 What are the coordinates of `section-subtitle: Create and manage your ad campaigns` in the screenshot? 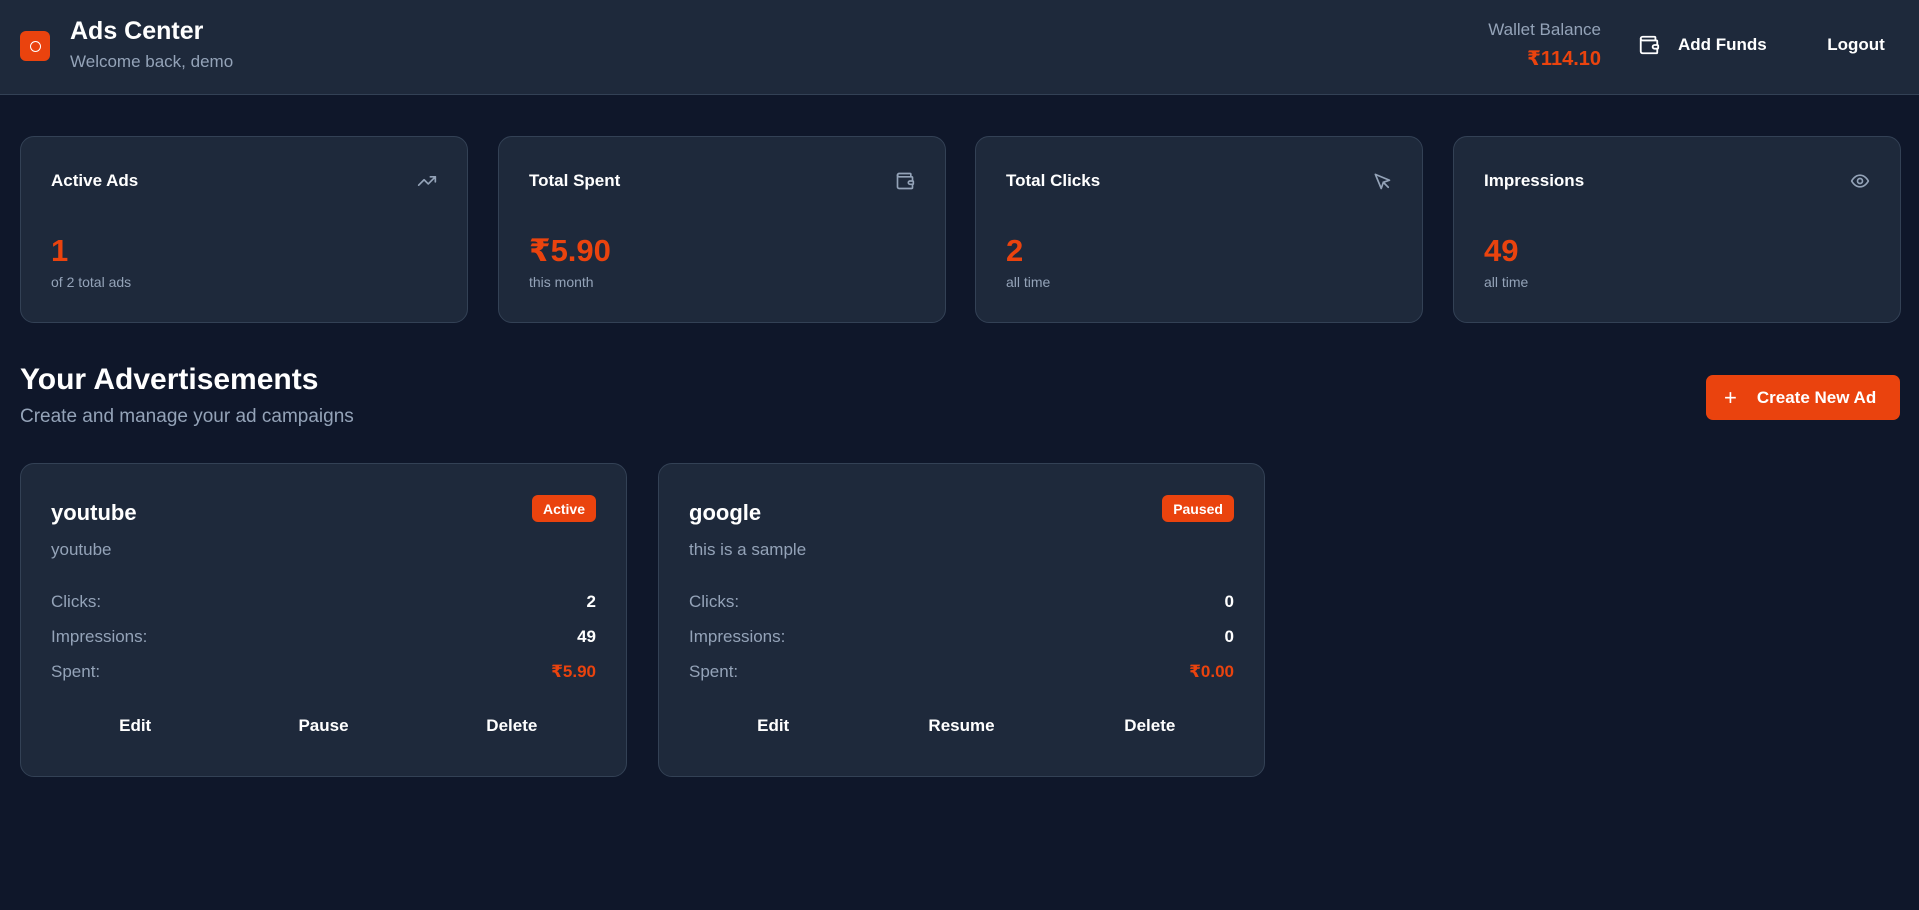 It's located at (187, 416).